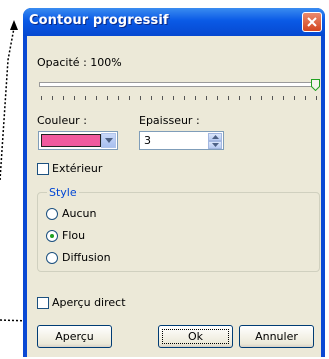 Image resolution: width=329 pixels, height=359 pixels. I want to click on style-option-flou: Flou, so click(74, 235).